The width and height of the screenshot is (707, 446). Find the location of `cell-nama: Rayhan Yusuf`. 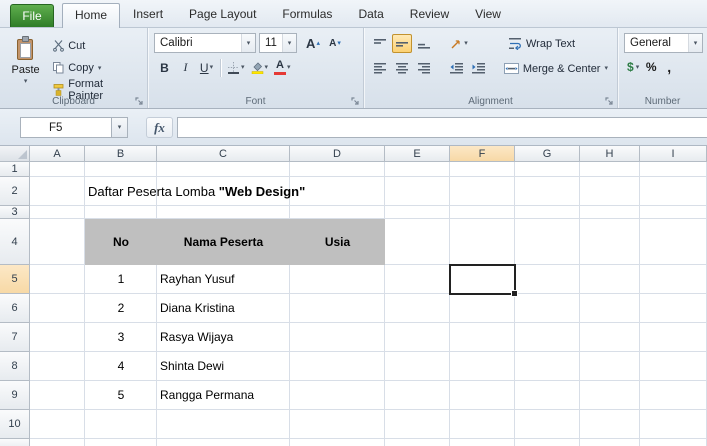

cell-nama: Rayhan Yusuf is located at coordinates (280, 279).